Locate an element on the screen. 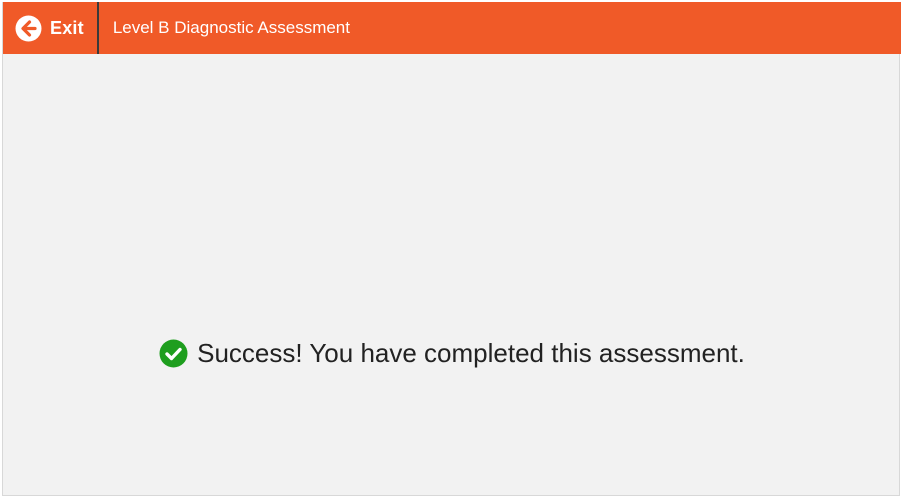 The height and width of the screenshot is (497, 901). check-circle-icon is located at coordinates (173, 353).